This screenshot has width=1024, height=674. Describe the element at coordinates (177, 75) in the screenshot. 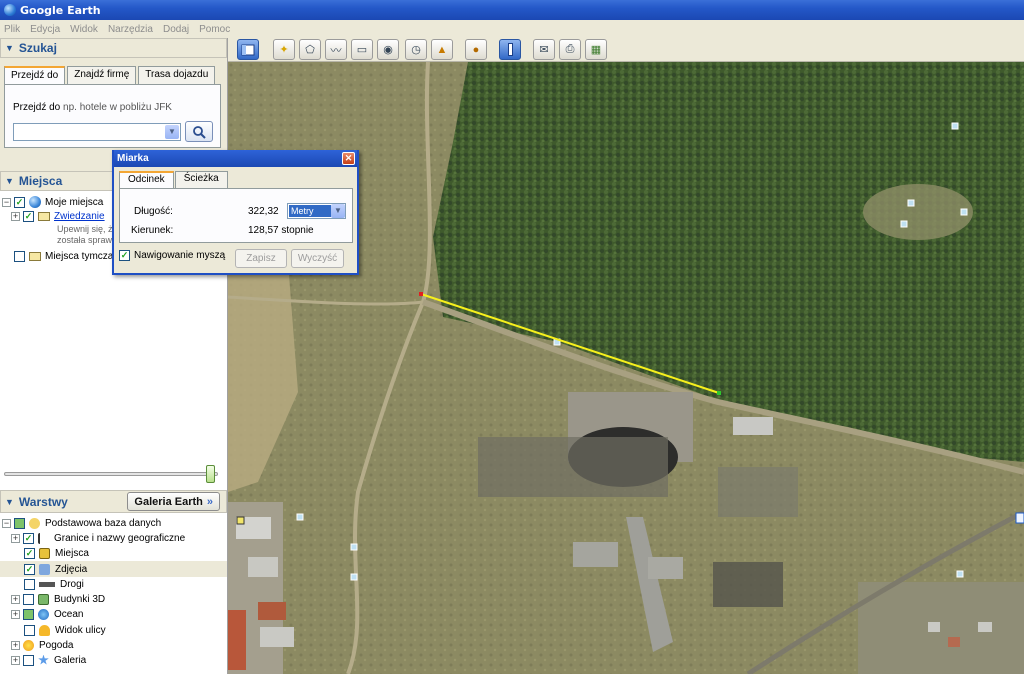

I see `tab-directions: Trasa dojazdu` at that location.